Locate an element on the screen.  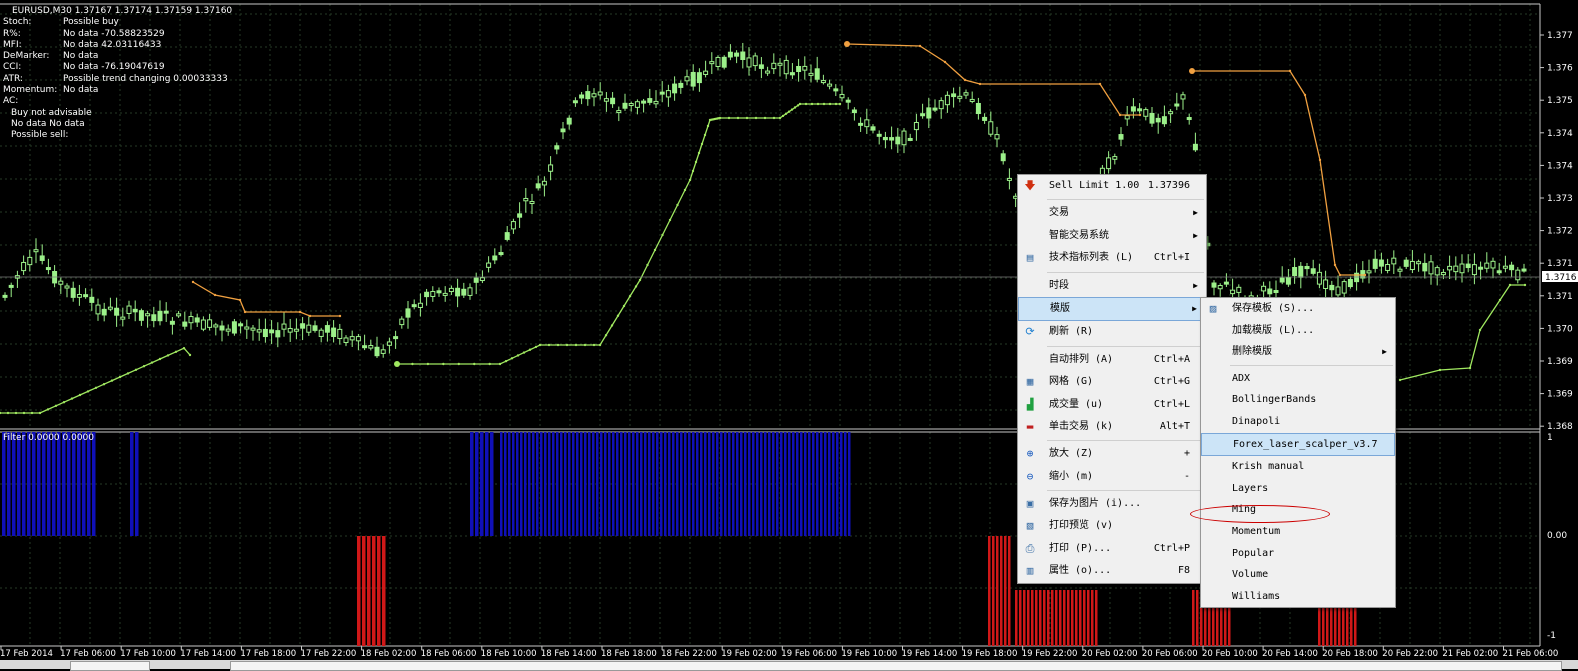
menu-item: BollingerBands is located at coordinates (1298, 400).